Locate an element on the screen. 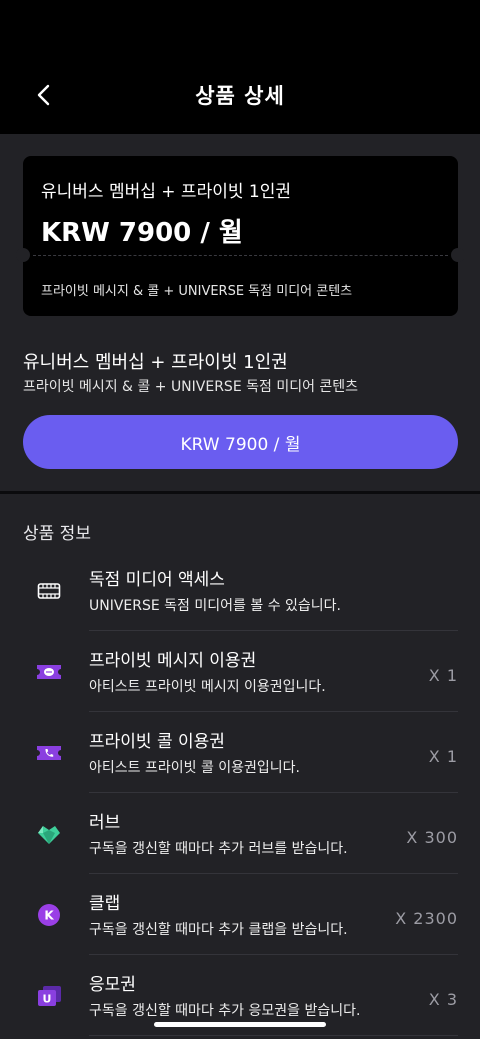 This screenshot has width=480, height=1039. ticket-divider is located at coordinates (240, 255).